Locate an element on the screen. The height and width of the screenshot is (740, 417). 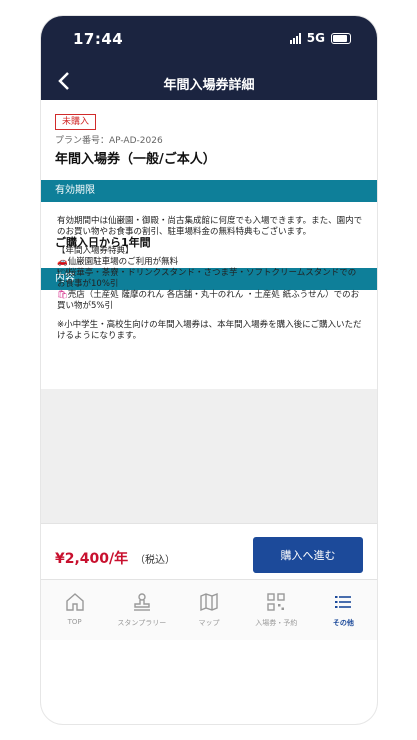
car-icon: 🚗 is located at coordinates (62, 262).